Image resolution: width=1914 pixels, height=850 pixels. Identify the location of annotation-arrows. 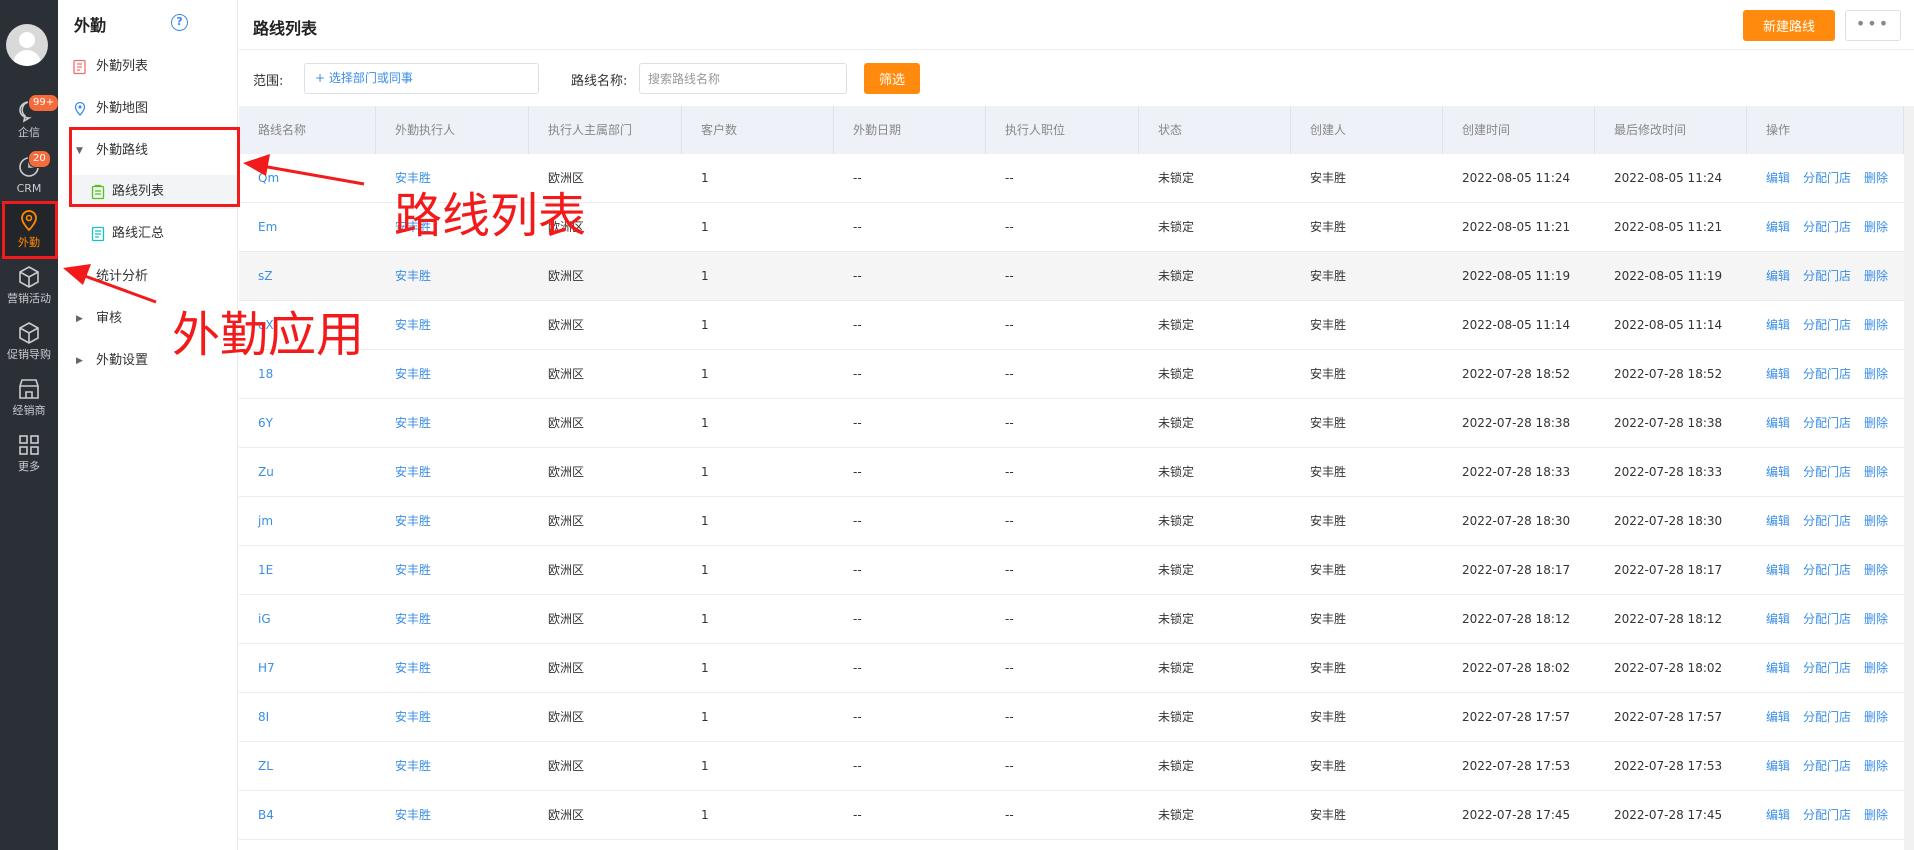
(214, 229).